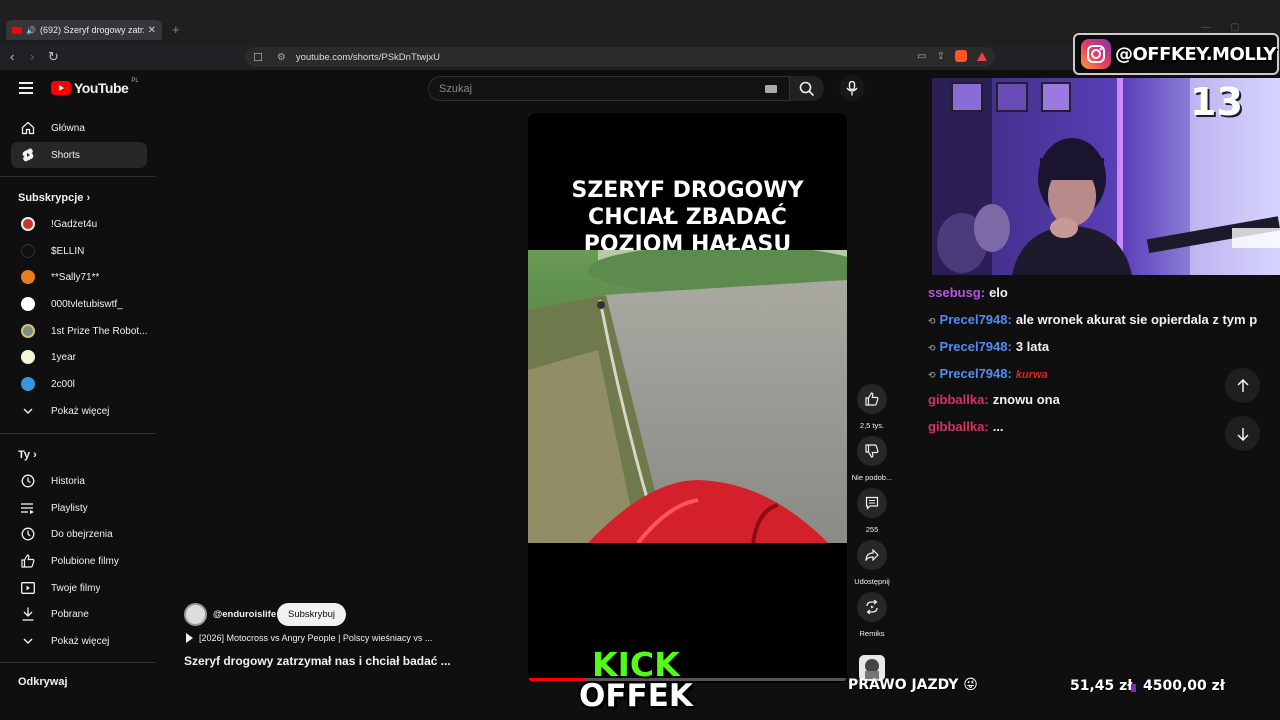 This screenshot has height=720, width=1280. Describe the element at coordinates (913, 685) in the screenshot. I see `stream-goal-text: PRAWO JAZDY 😜` at that location.